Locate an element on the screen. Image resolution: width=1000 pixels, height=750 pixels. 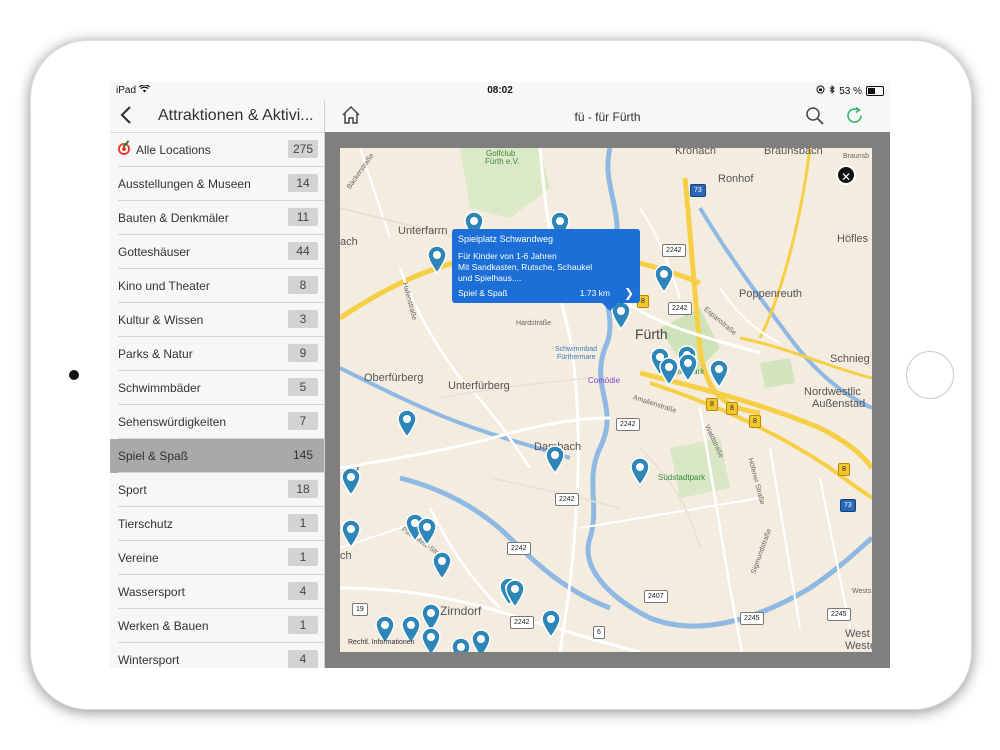
sidebar-item-label: Tierschutz is located at coordinates (145, 524).